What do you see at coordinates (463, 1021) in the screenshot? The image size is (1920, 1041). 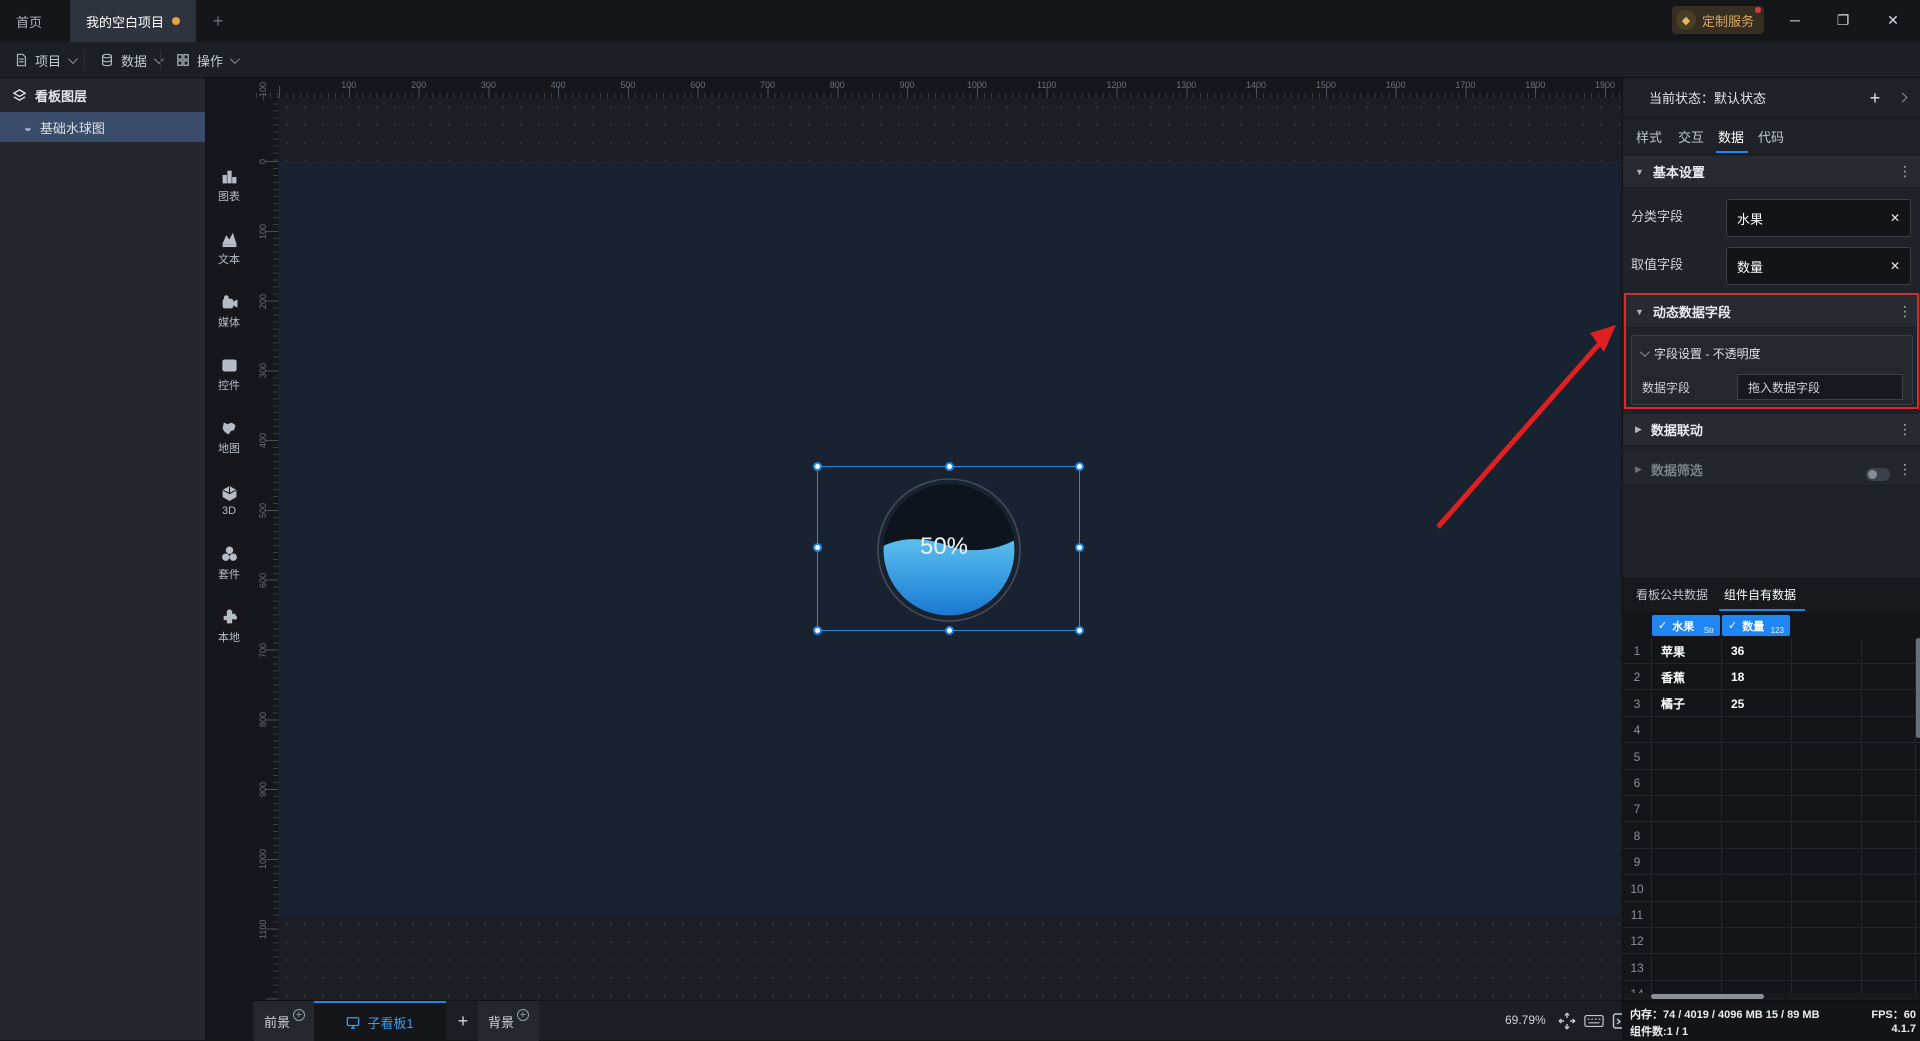 I see `add-subboard-button: +` at bounding box center [463, 1021].